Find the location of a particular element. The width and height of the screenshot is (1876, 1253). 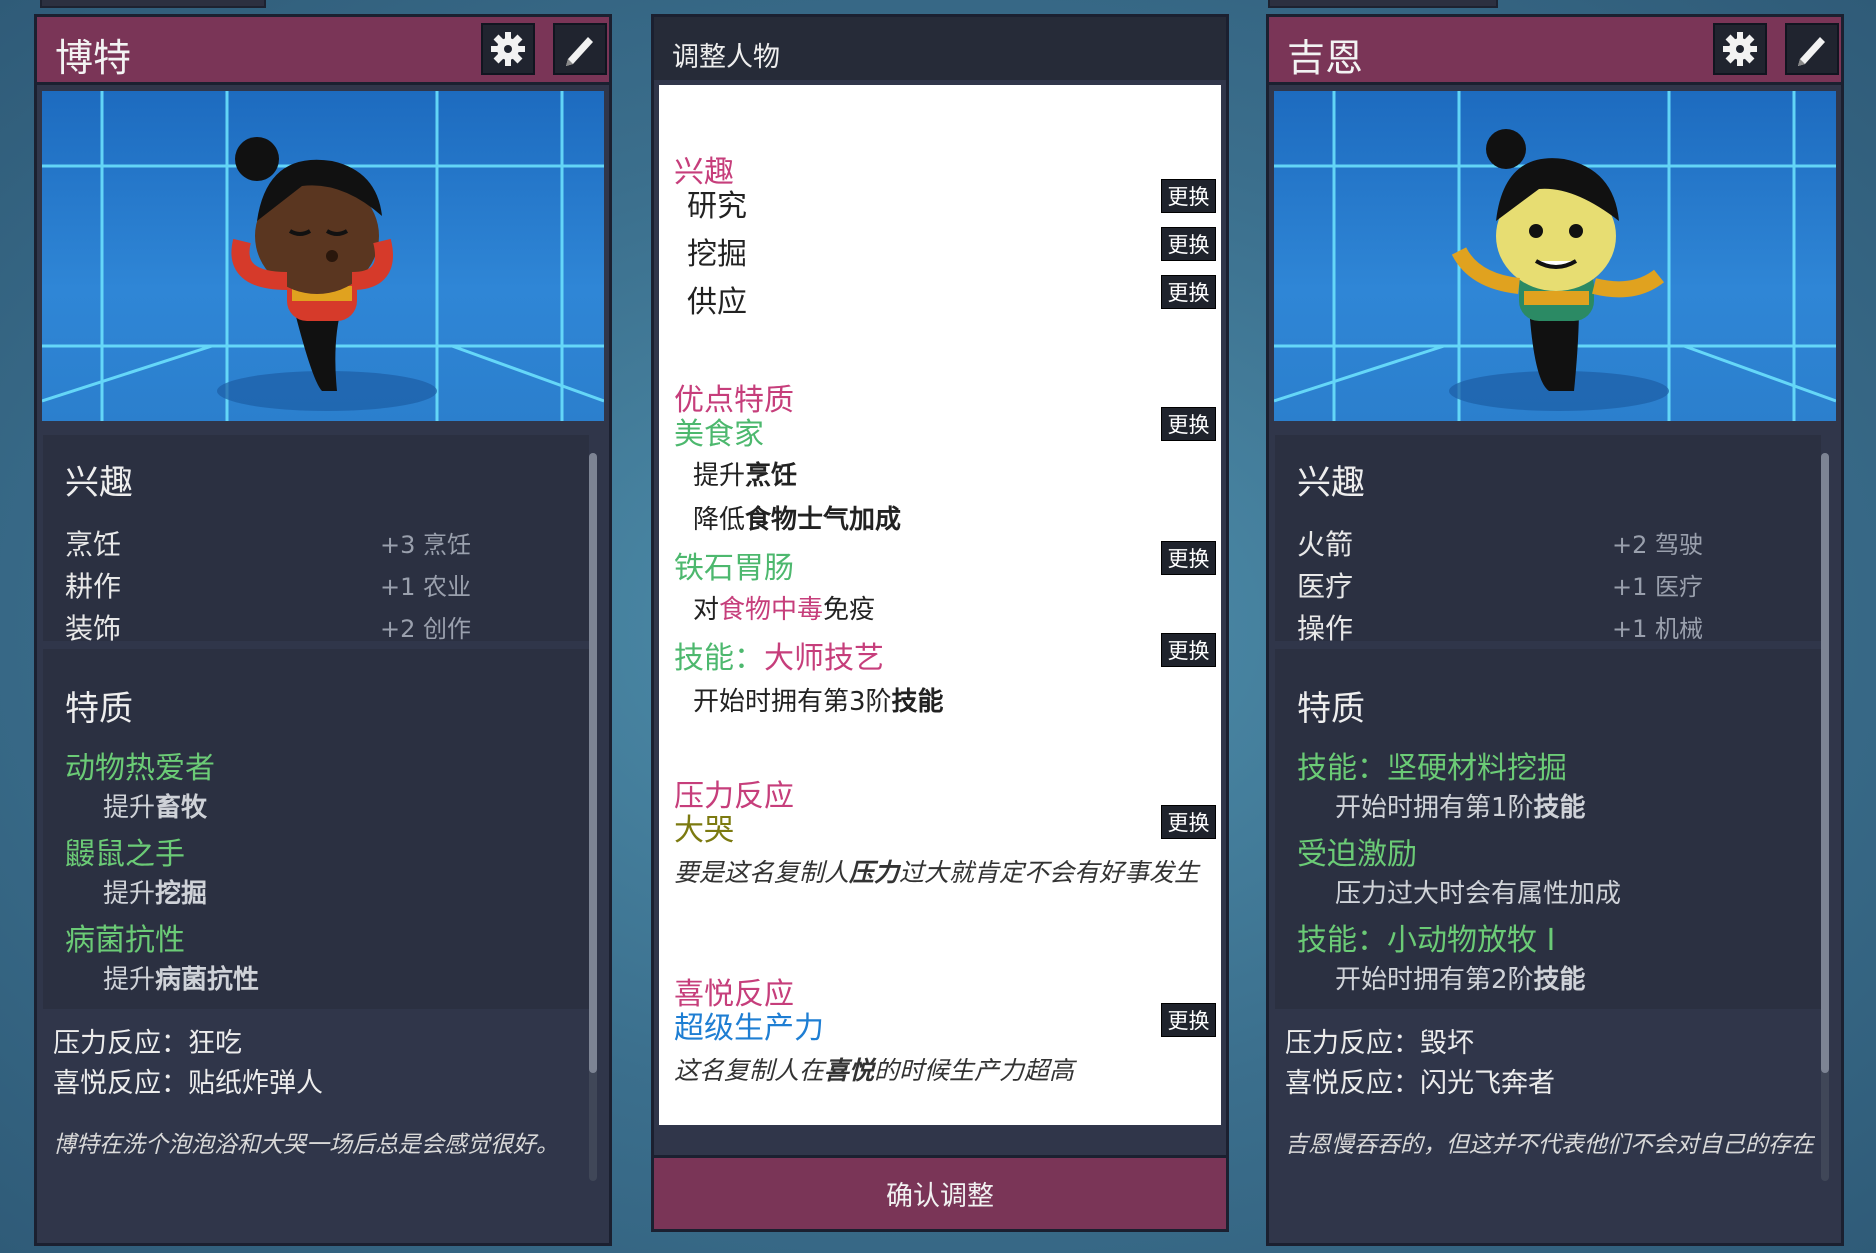

panel-title: 调整人物 is located at coordinates (726, 57).